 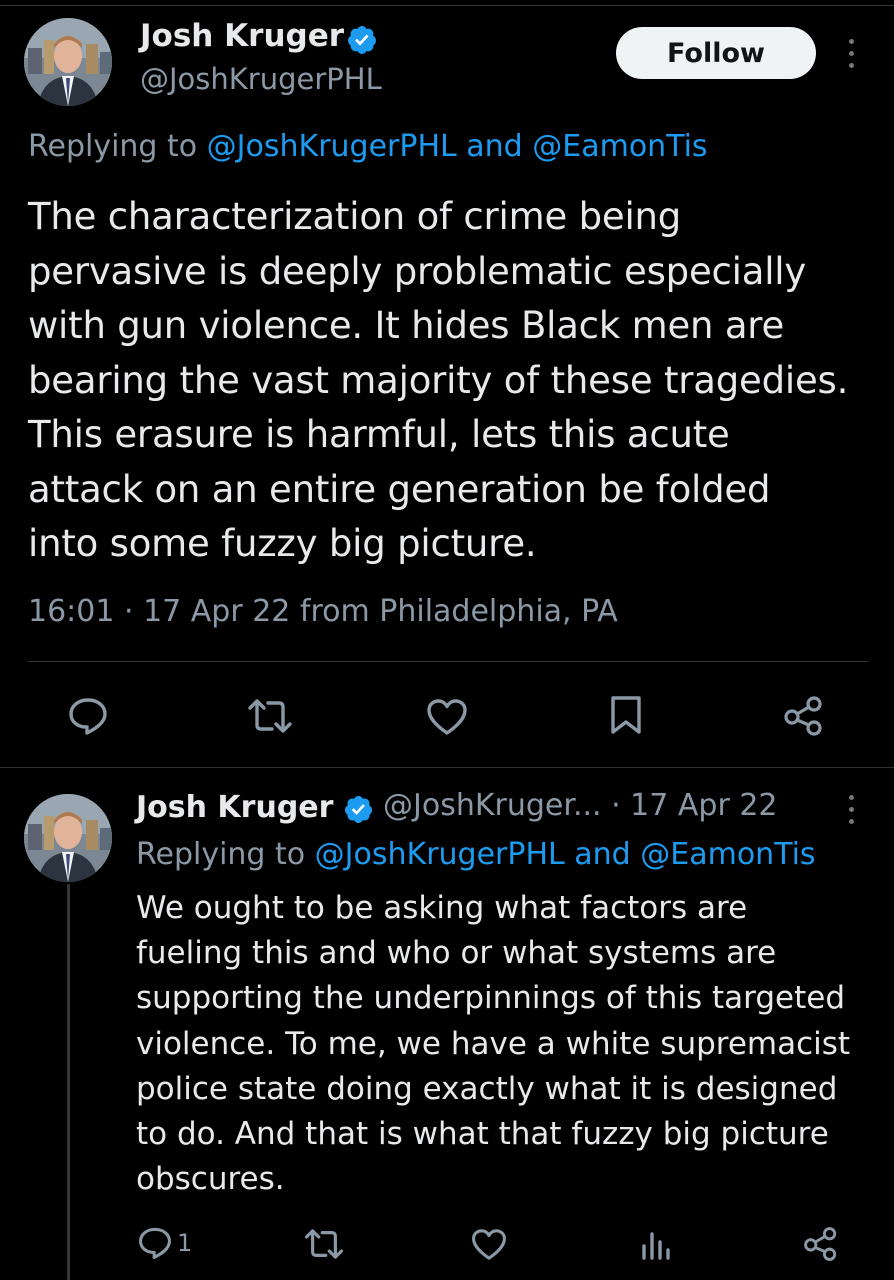 I want to click on author-handle: @JoshKrugerPHL, so click(x=261, y=79).